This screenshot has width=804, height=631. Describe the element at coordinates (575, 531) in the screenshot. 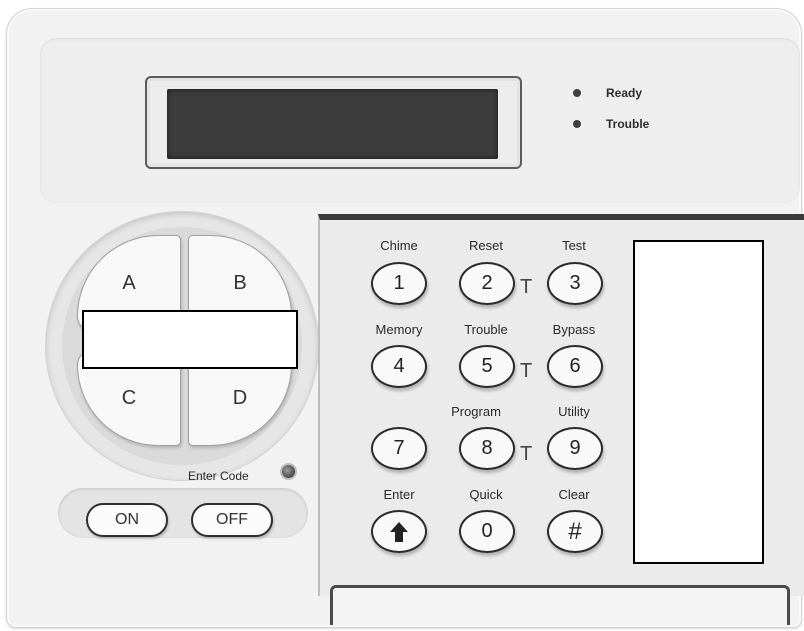

I see `key-hash: #` at that location.